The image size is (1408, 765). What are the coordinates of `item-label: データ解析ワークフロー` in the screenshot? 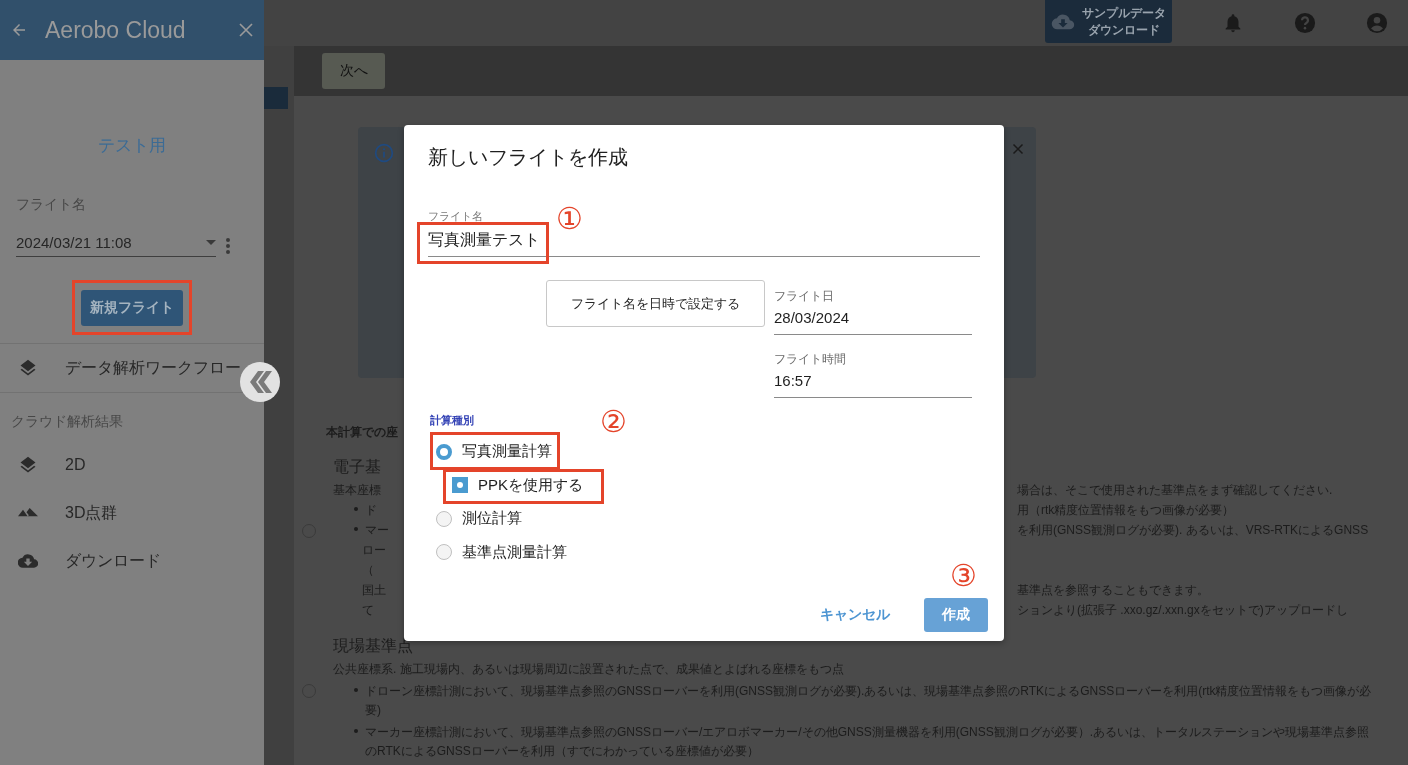 It's located at (153, 367).